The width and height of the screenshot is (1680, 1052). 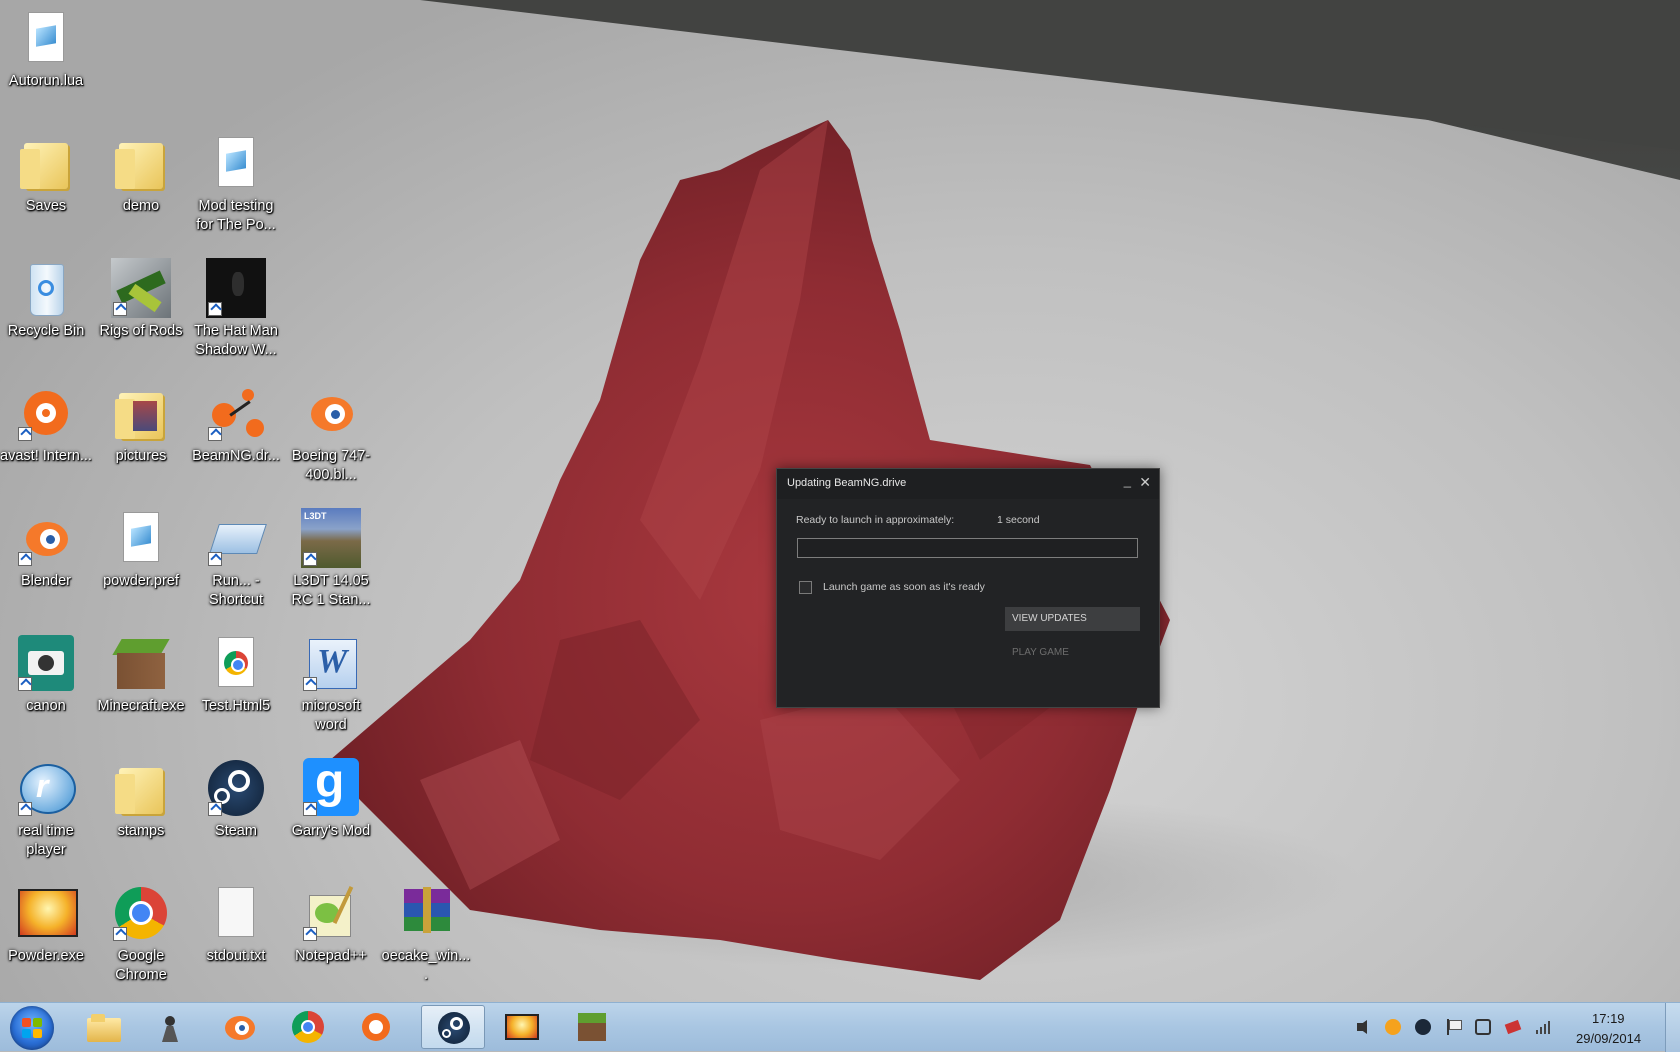 What do you see at coordinates (104, 1027) in the screenshot?
I see `taskbar-explorer` at bounding box center [104, 1027].